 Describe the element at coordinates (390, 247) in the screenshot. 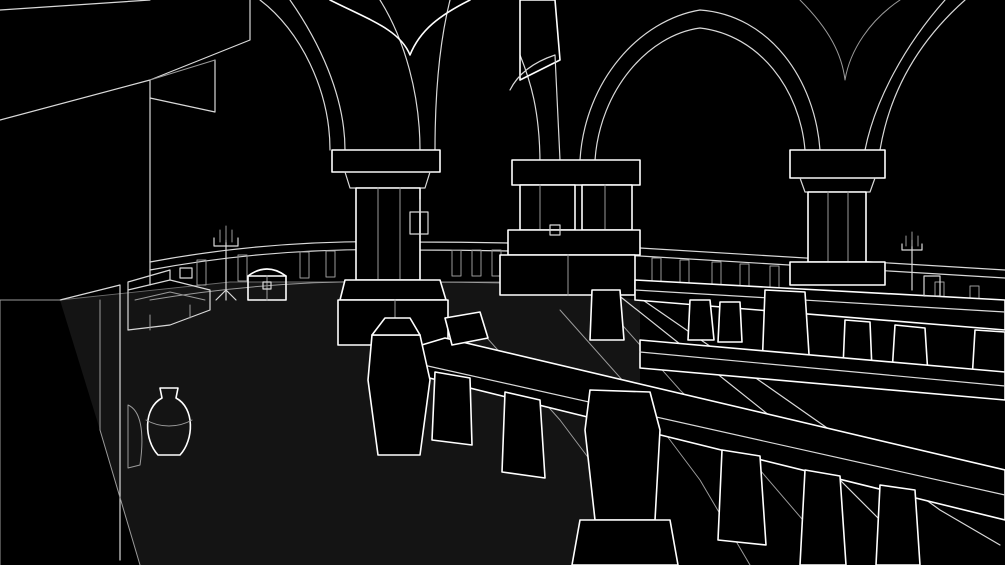

I see `pillar-front-left` at that location.